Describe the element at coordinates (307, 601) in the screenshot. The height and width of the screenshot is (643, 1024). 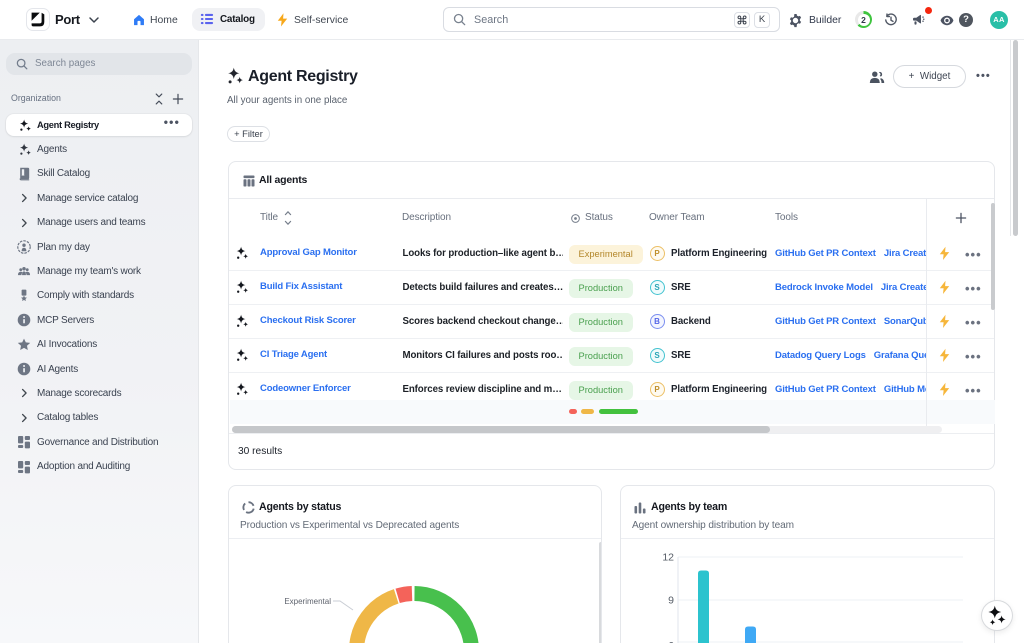
I see `svg-text: Experimental` at that location.